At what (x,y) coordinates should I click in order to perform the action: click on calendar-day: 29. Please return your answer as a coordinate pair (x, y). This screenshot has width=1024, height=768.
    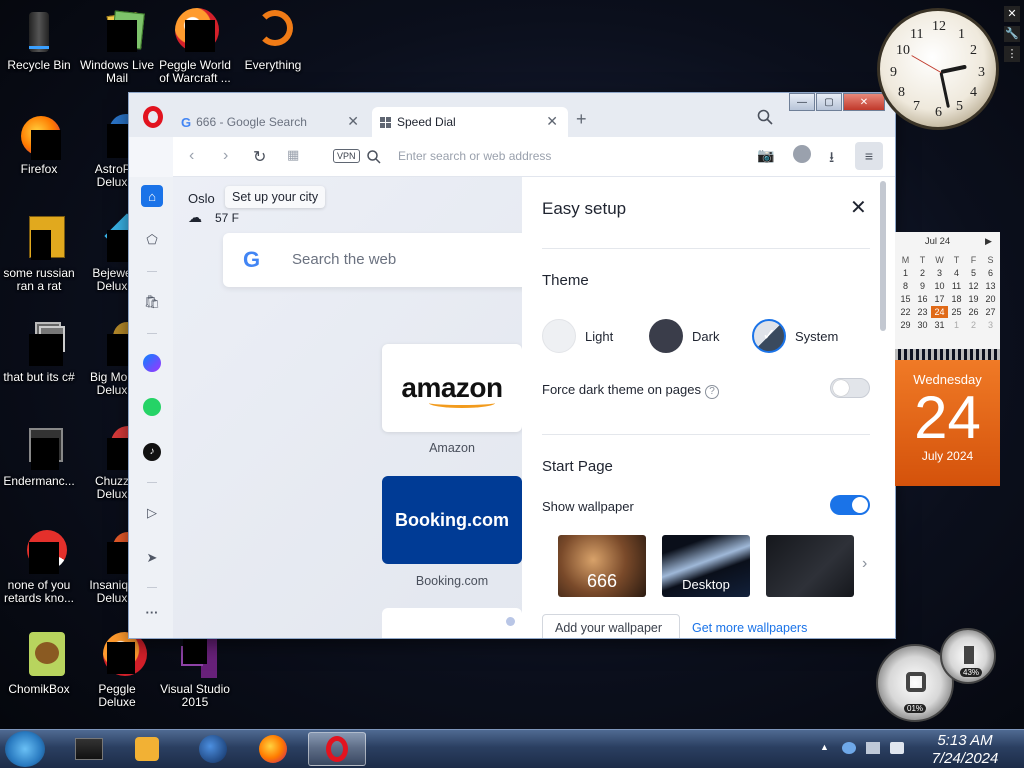
    Looking at the image, I should click on (905, 325).